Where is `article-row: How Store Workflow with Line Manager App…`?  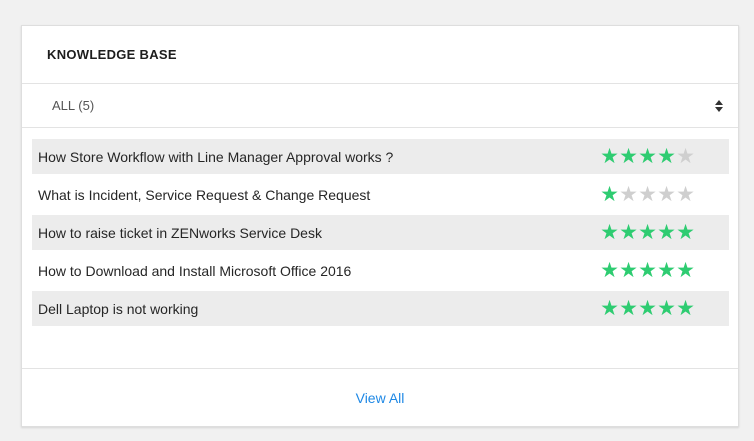 article-row: How Store Workflow with Line Manager App… is located at coordinates (380, 156).